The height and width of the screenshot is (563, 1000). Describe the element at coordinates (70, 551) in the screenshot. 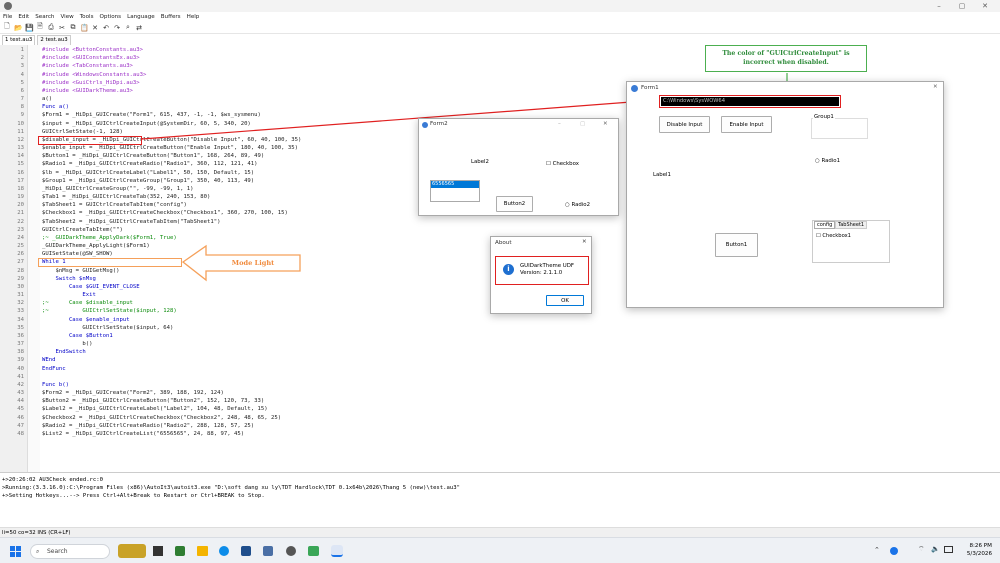

I see `taskbar-search: ⌕ Search` at that location.